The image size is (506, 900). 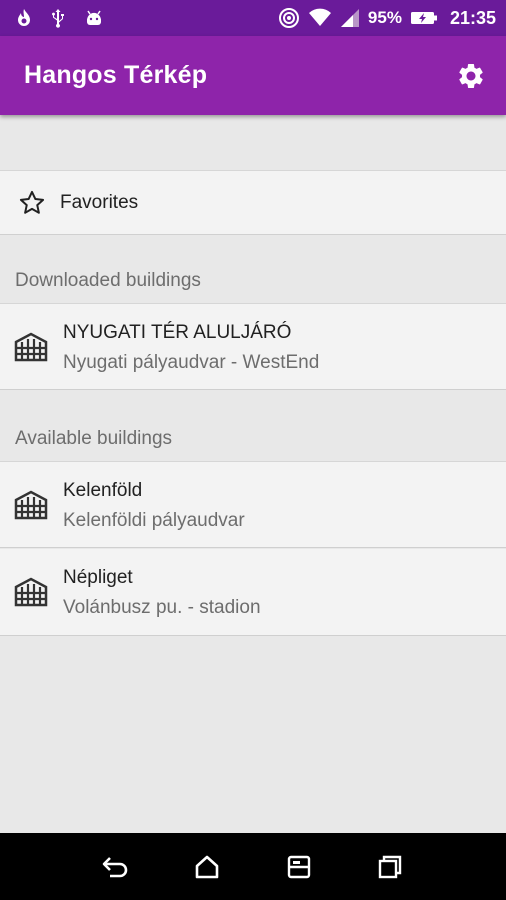 I want to click on back-button, so click(x=116, y=867).